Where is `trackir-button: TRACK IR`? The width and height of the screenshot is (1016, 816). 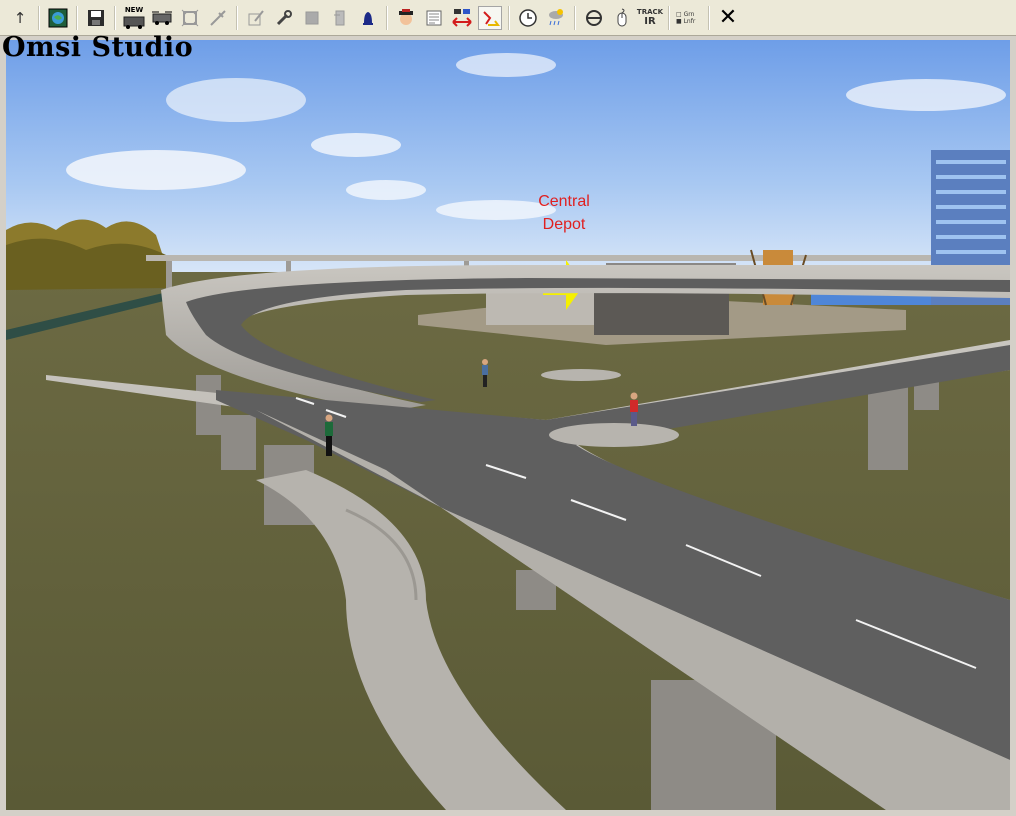
trackir-button: TRACK IR is located at coordinates (650, 18).